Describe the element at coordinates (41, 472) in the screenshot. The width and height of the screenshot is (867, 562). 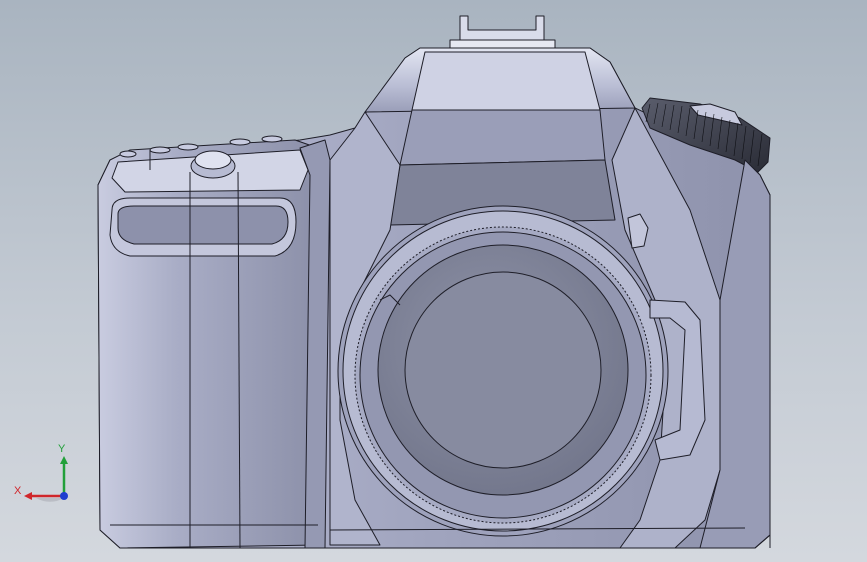
I see `coordinate-triad: Y X` at that location.